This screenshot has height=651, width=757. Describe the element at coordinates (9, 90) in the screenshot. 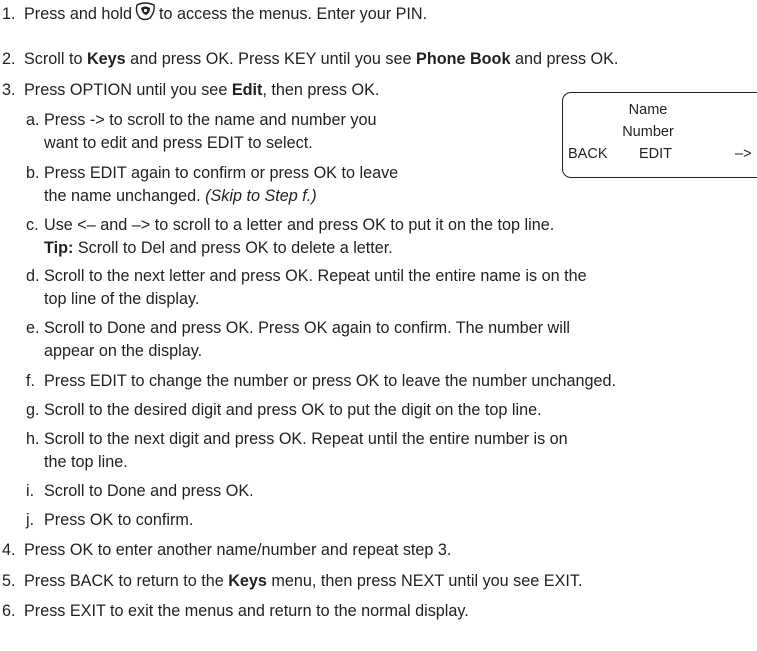

I see `step-number: 3.` at that location.